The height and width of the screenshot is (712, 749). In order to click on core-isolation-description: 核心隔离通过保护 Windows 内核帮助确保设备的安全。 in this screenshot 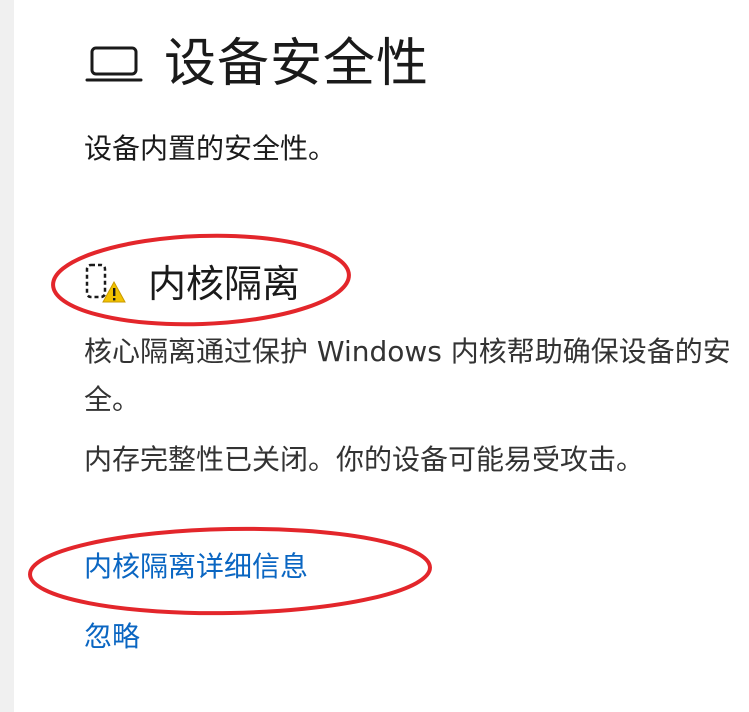, I will do `click(407, 375)`.